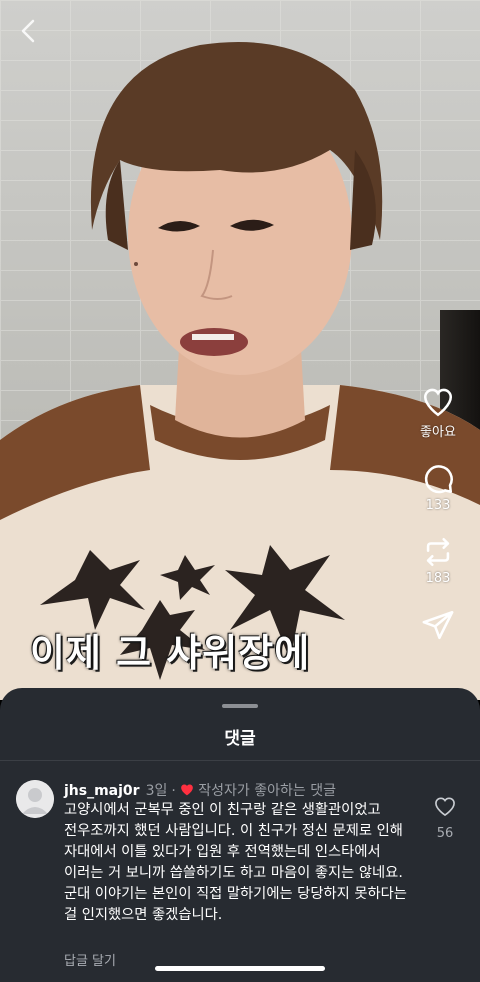 This screenshot has height=982, width=480. What do you see at coordinates (267, 791) in the screenshot?
I see `liked-by-author-label: 작성자가 좋아하는 댓글` at bounding box center [267, 791].